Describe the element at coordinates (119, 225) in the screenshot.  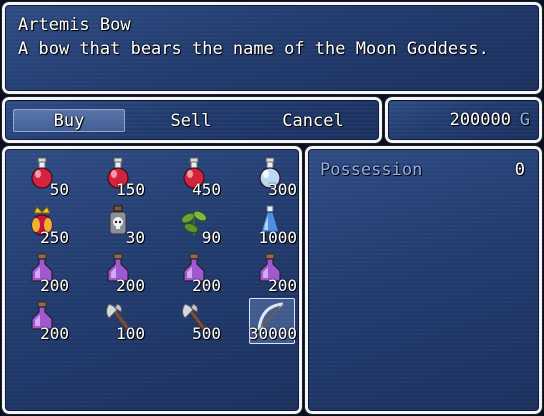
I see `shop-item-slot: 30` at that location.